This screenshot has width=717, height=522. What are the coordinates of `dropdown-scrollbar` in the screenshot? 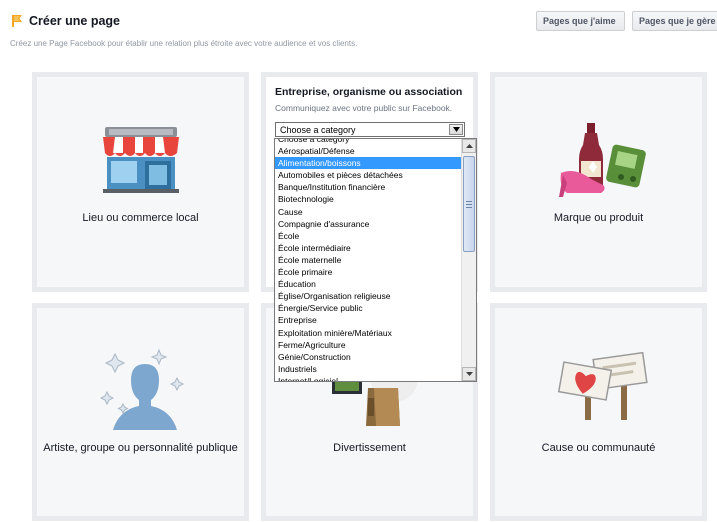 It's located at (468, 260).